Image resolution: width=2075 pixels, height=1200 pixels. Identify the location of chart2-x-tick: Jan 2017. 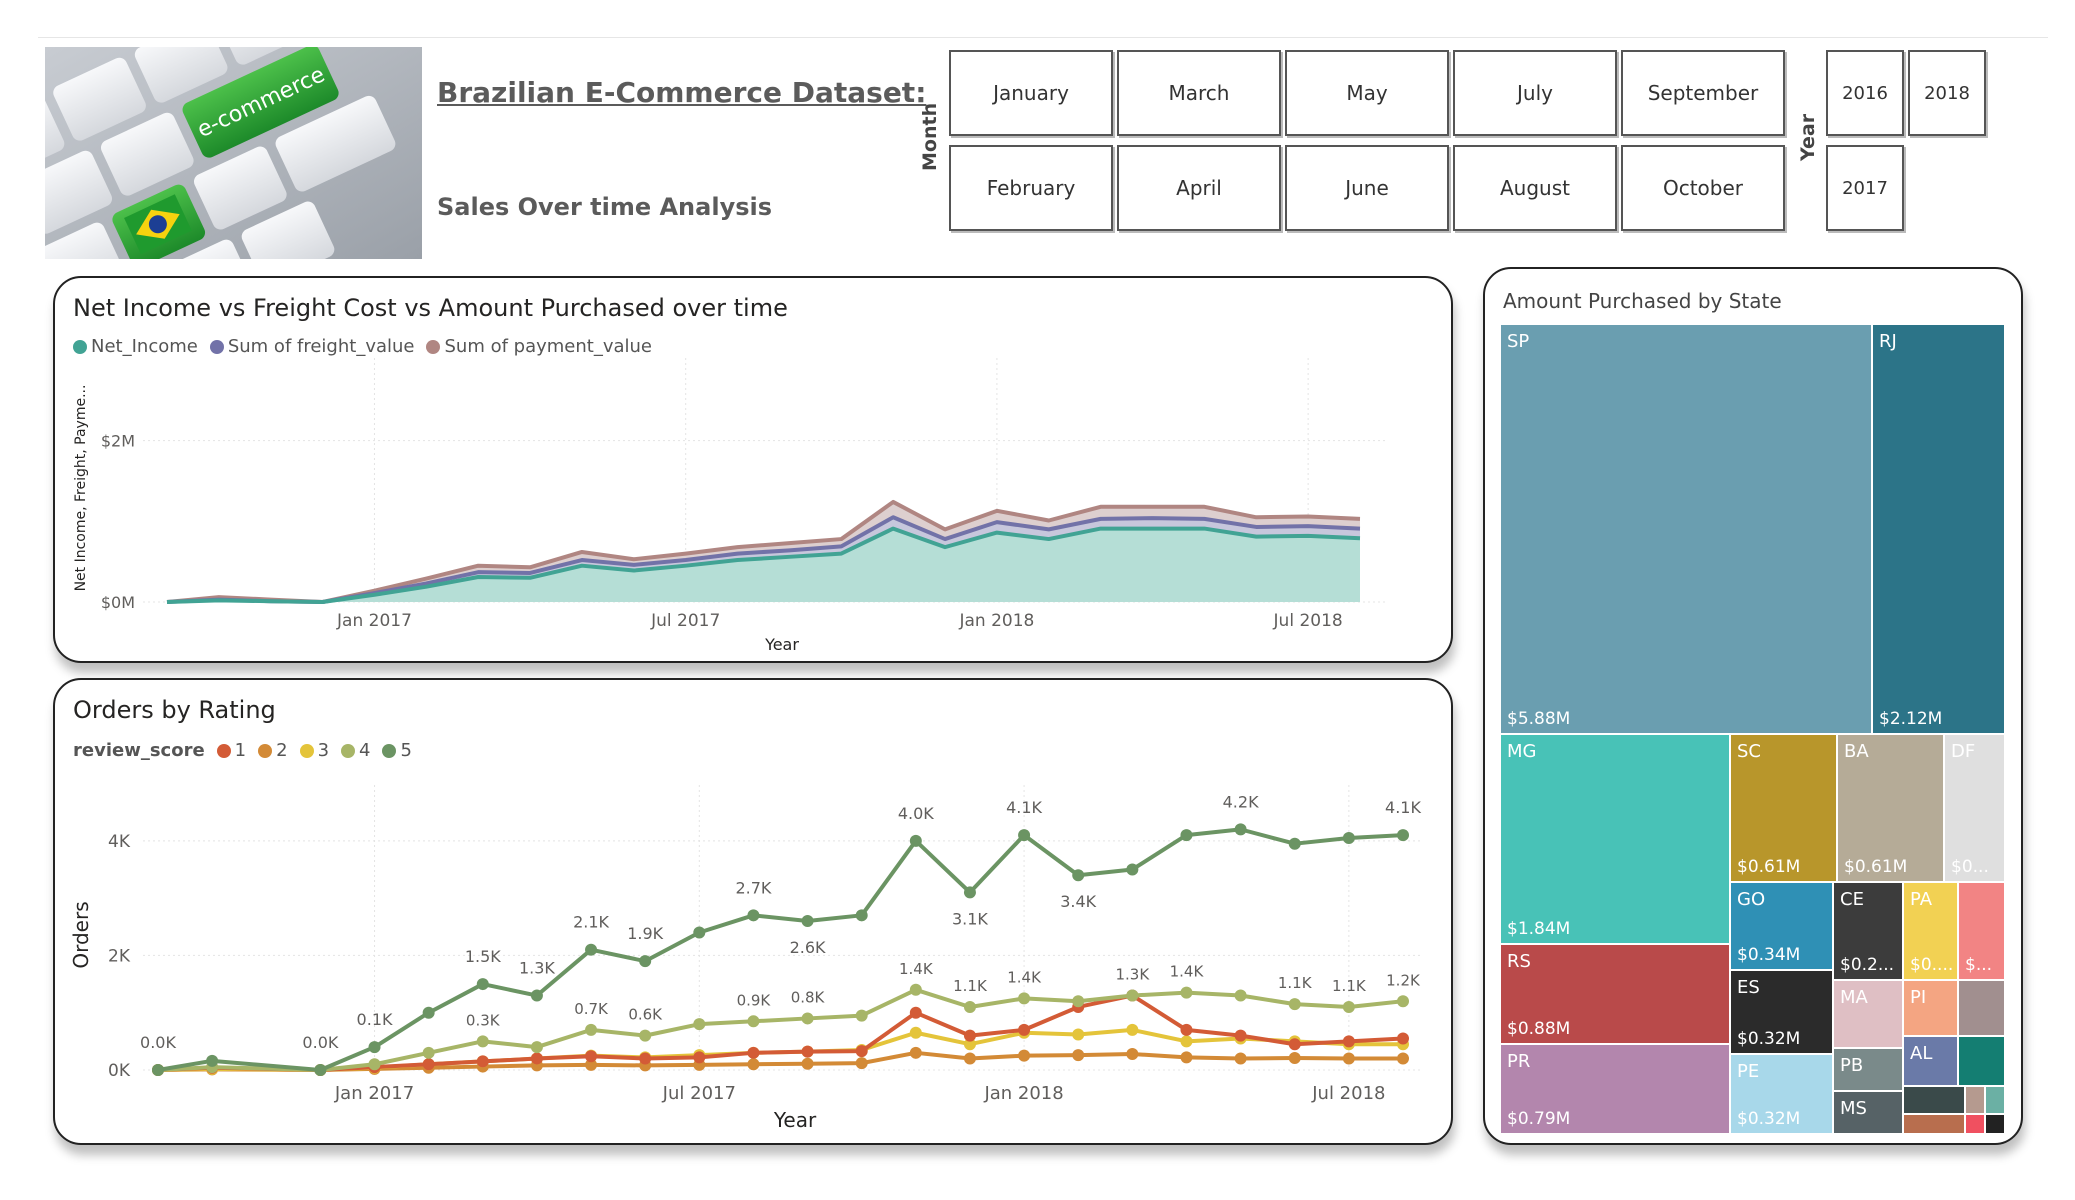
(374, 1093).